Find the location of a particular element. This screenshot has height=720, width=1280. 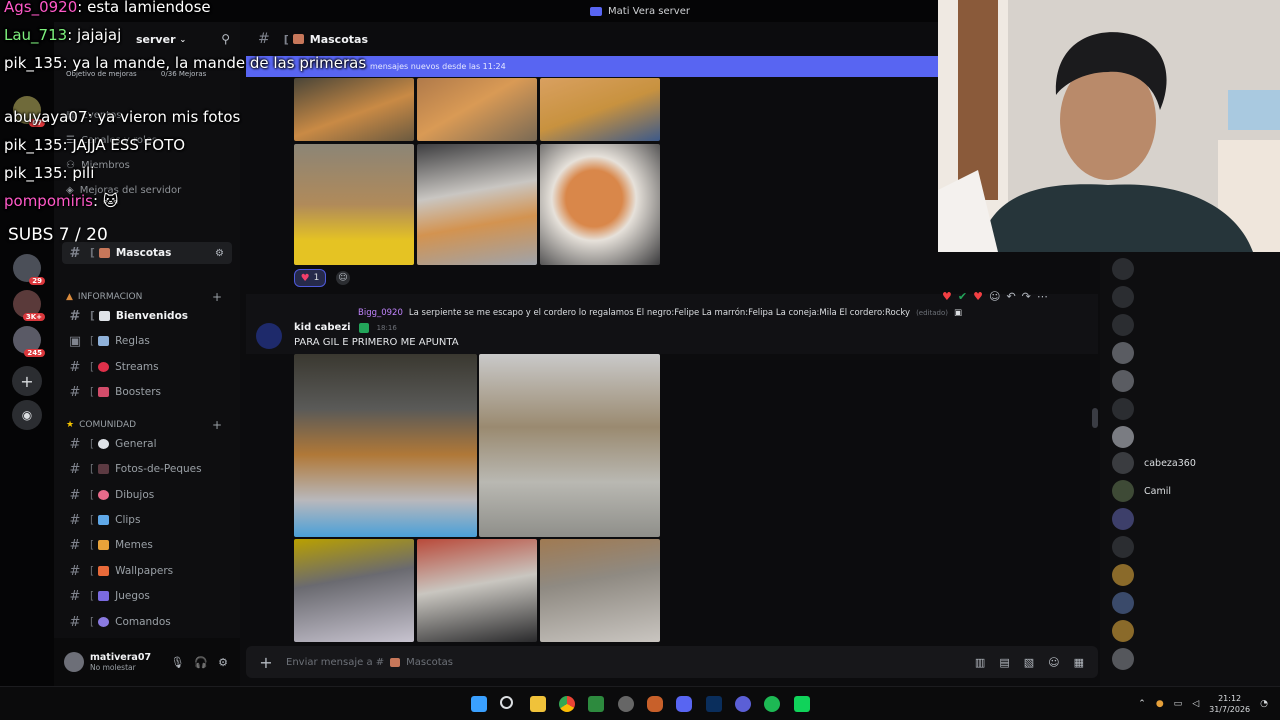

apps-icon: ▦ is located at coordinates (1079, 662).